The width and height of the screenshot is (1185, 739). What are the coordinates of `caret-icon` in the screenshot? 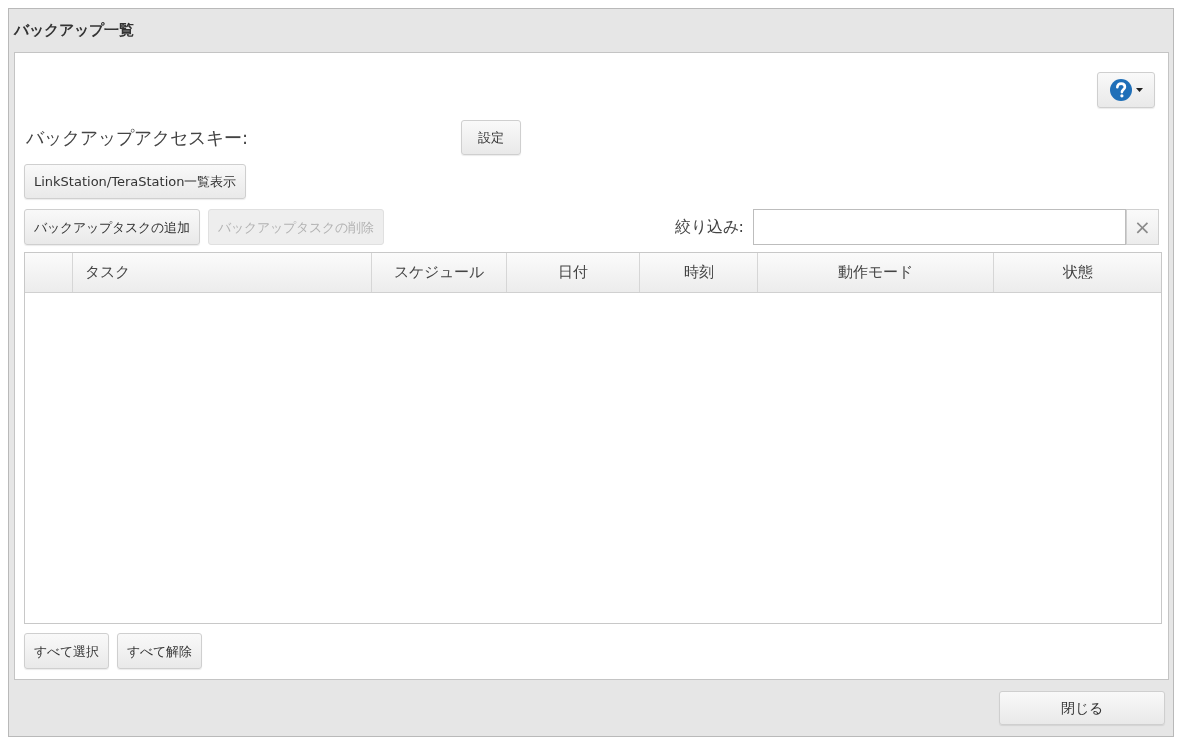 It's located at (1139, 90).